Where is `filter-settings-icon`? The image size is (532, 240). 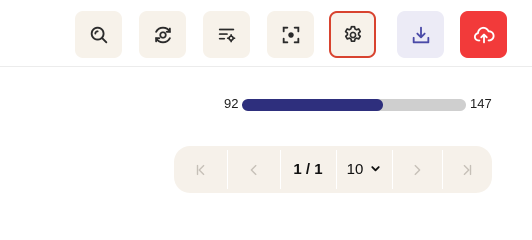
filter-settings-icon is located at coordinates (227, 35).